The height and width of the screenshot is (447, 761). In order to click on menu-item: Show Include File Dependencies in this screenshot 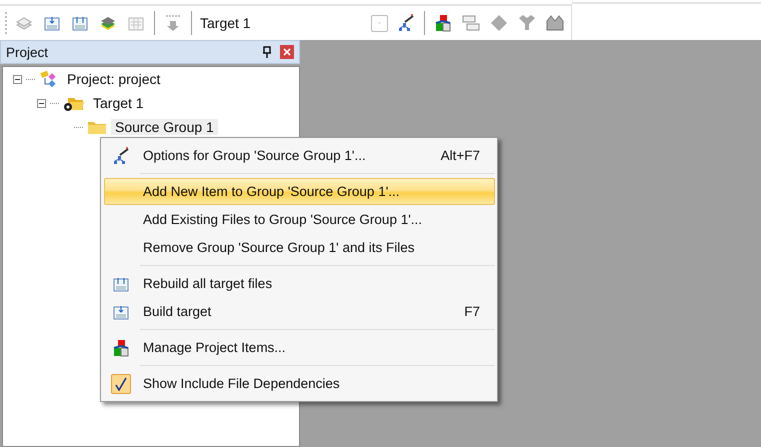, I will do `click(299, 383)`.